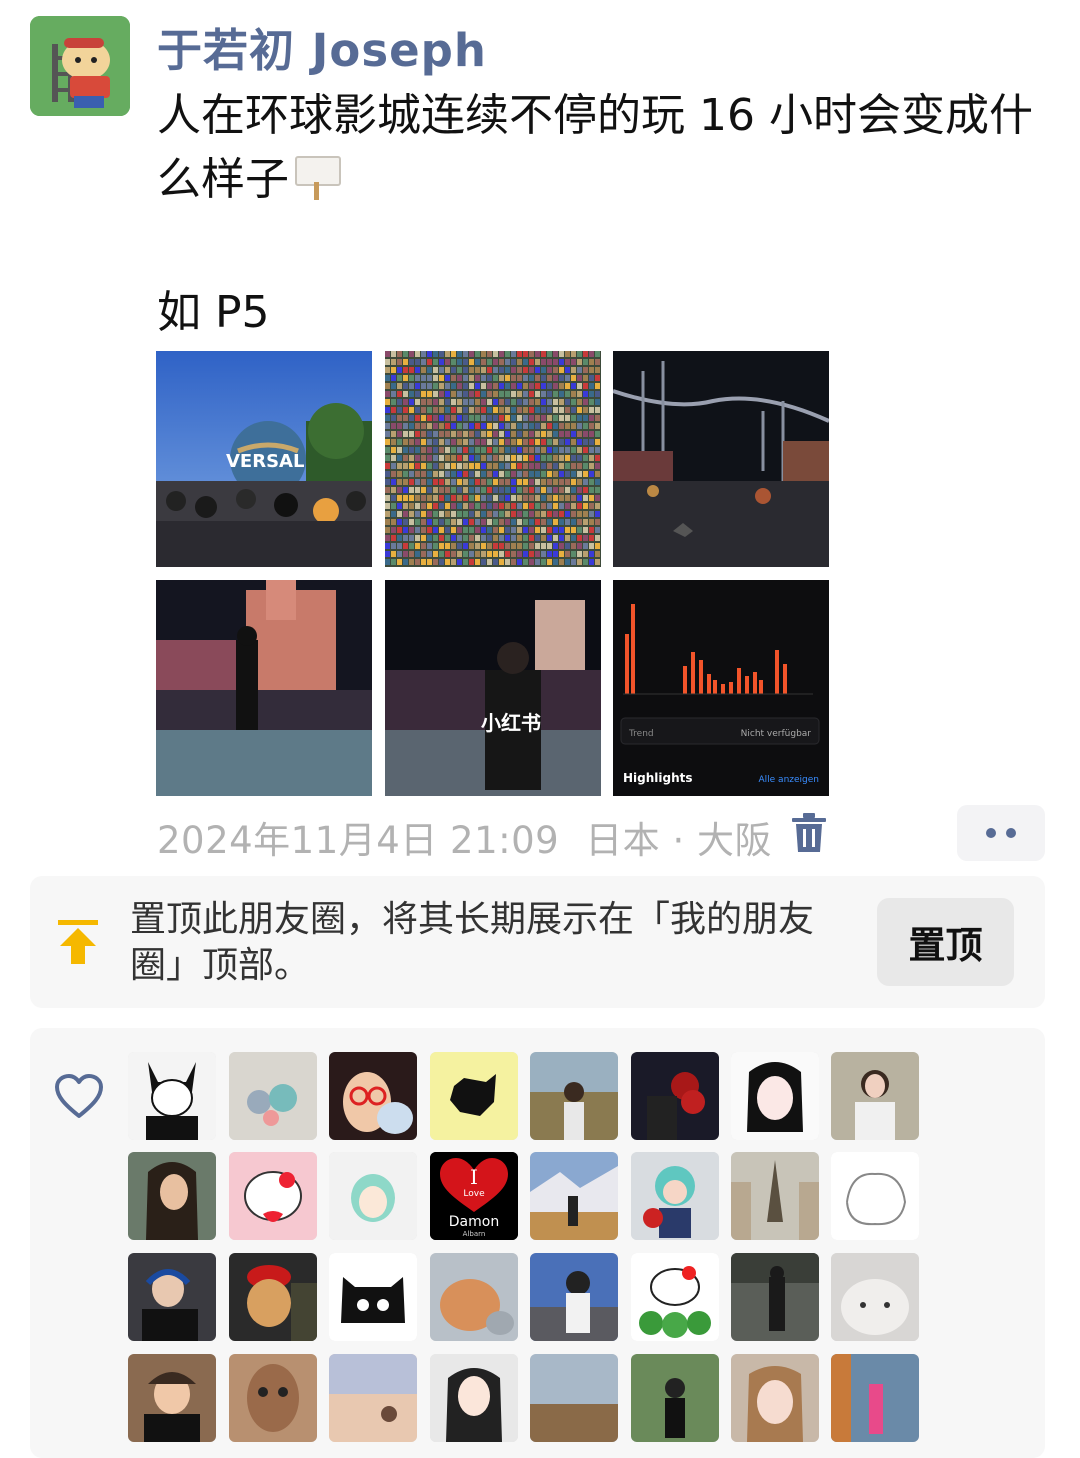 This screenshot has width=1080, height=1458. Describe the element at coordinates (493, 688) in the screenshot. I see `night-portrait-photo: 小红书` at that location.